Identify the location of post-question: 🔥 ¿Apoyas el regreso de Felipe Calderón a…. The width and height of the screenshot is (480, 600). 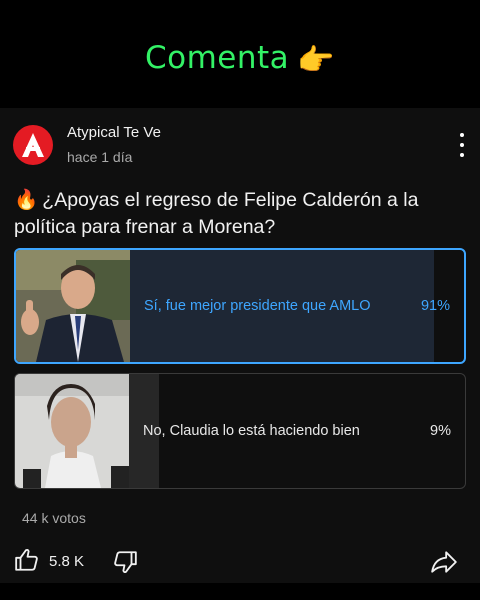
(240, 214).